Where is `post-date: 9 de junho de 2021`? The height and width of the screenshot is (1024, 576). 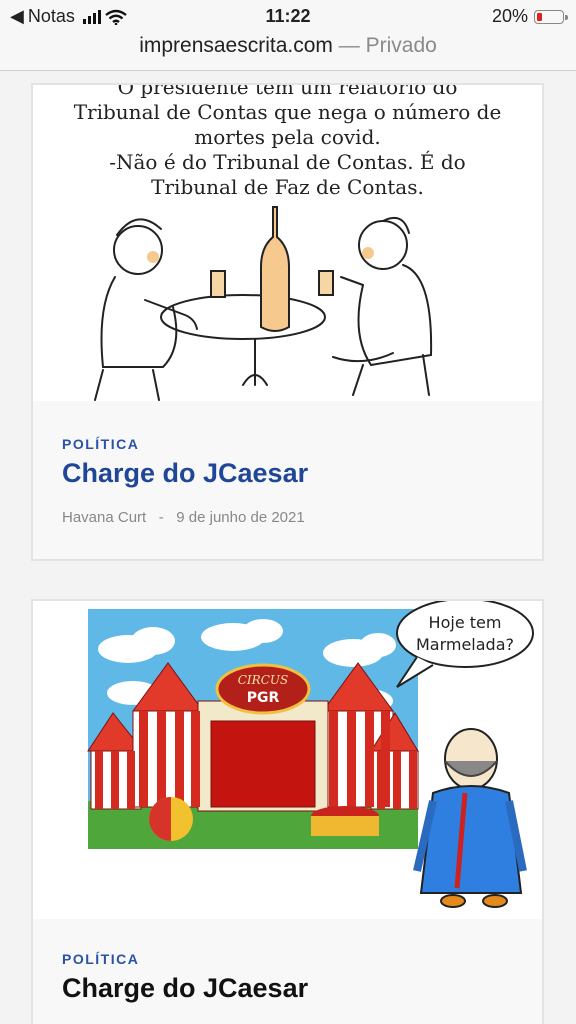 post-date: 9 de junho de 2021 is located at coordinates (240, 517).